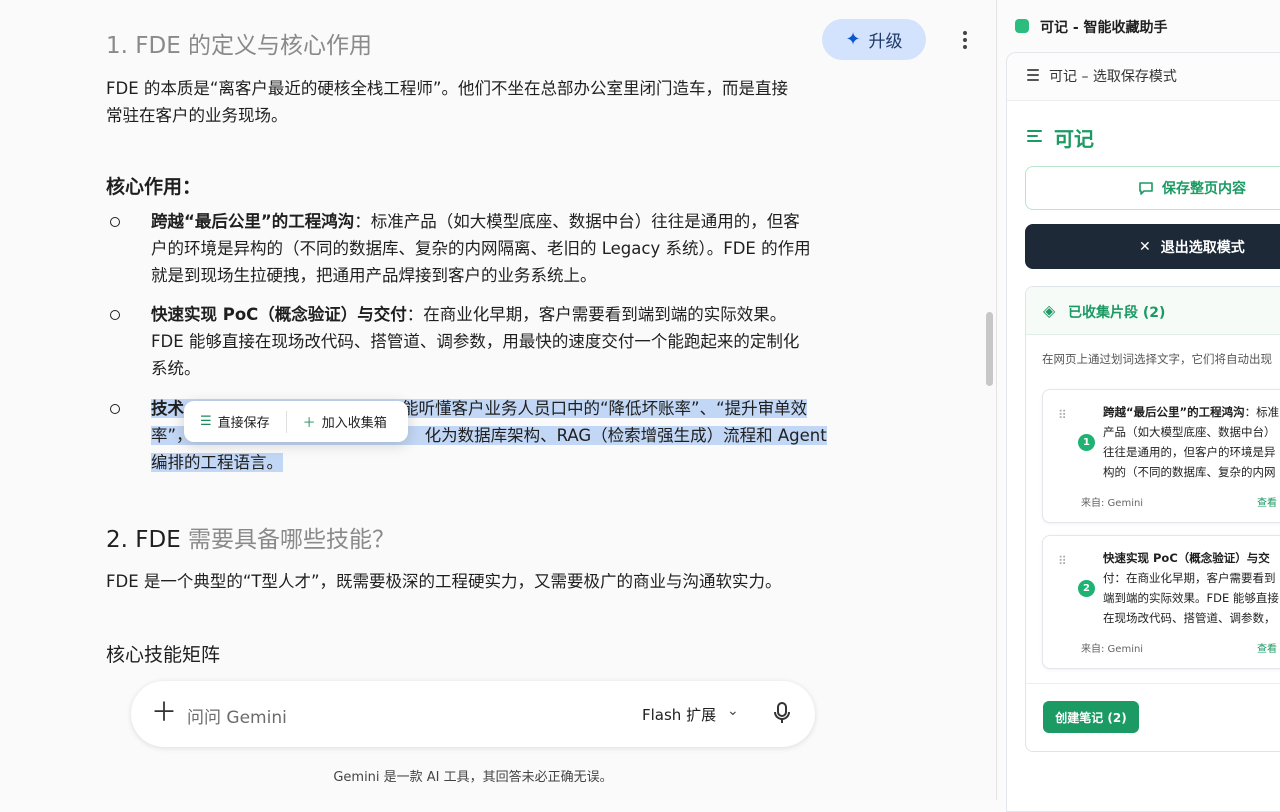  I want to click on message-icon, so click(1146, 188).